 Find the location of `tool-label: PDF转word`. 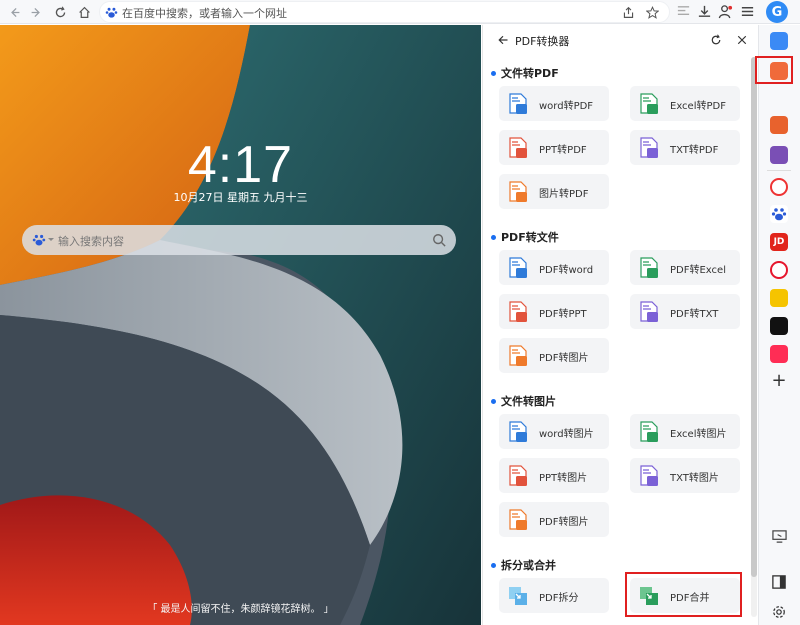

tool-label: PDF转word is located at coordinates (566, 270).